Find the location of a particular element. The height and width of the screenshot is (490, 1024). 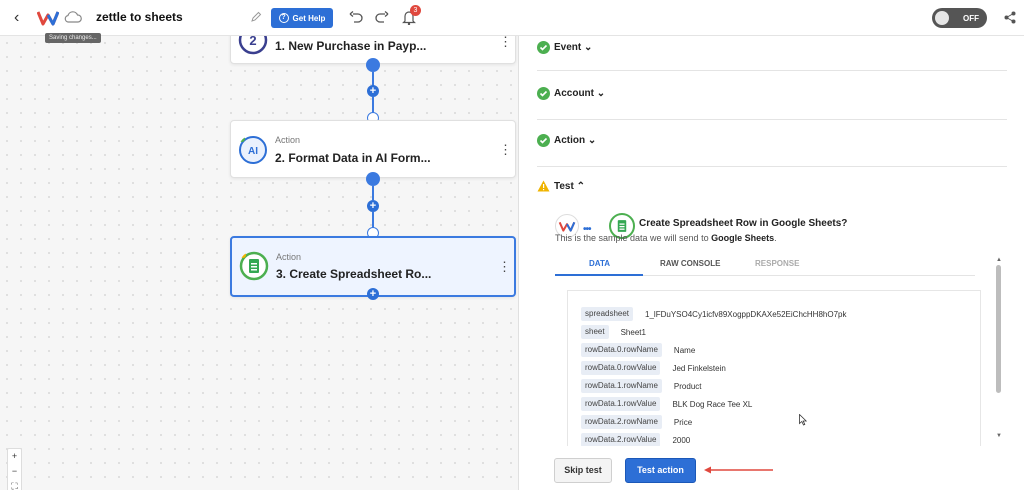

data-row: rowData.1.rowName Product is located at coordinates (641, 386).